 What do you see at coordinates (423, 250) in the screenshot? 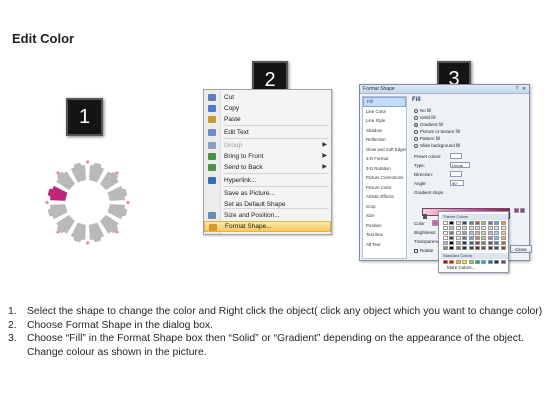
I see `rotate-checkbox-label: Rotate` at bounding box center [423, 250].